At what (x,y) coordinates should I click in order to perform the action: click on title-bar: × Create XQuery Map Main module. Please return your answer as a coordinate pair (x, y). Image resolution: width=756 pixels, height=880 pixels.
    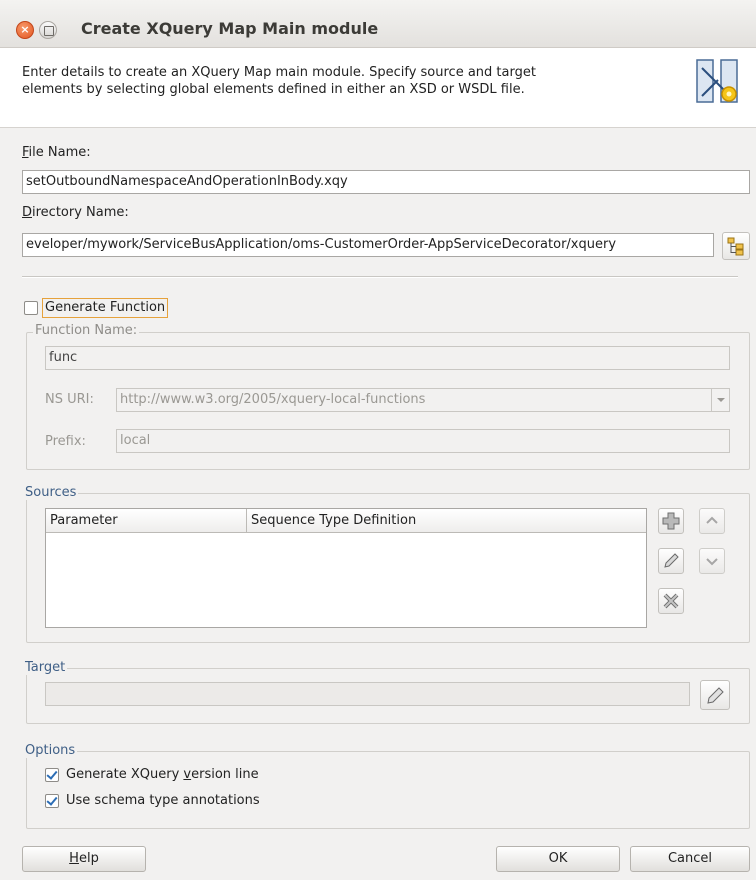
    Looking at the image, I should click on (378, 24).